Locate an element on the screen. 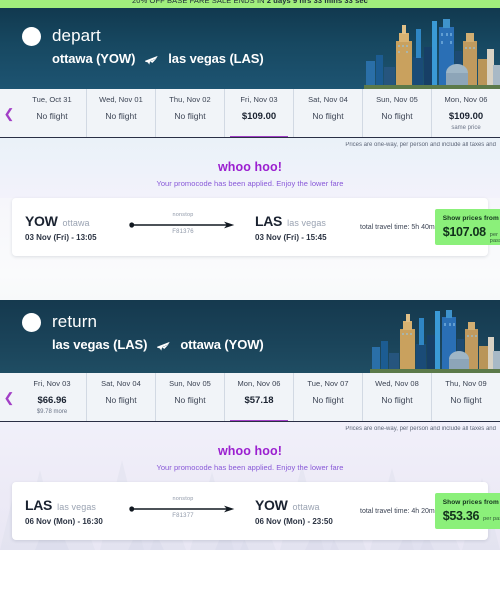 The image size is (500, 591). return-from-datetime: 06 Nov (Mon) - 16:30 is located at coordinates (64, 521).